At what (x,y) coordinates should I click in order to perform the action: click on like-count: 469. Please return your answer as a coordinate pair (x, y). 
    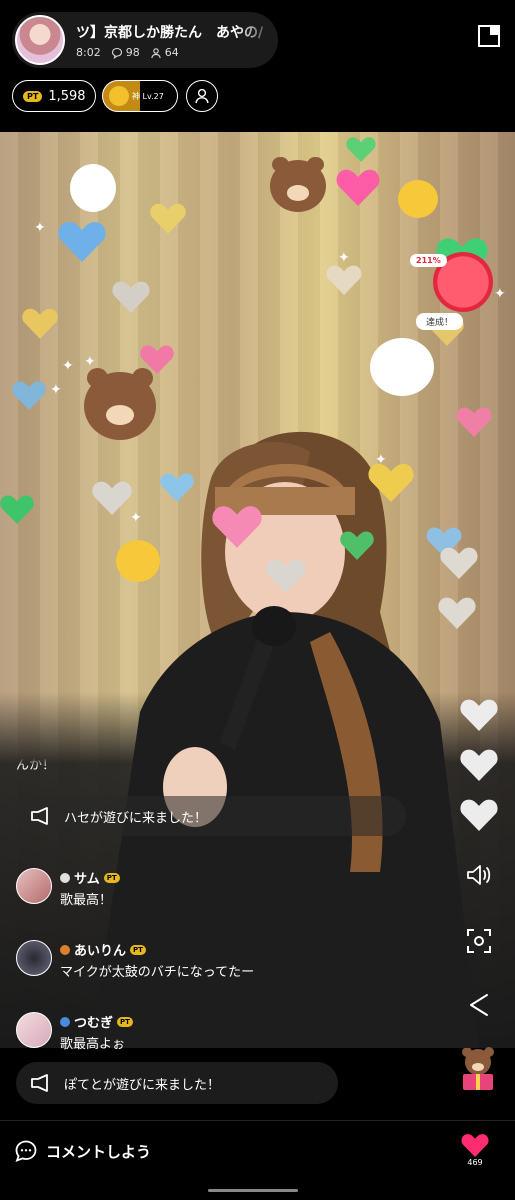
    Looking at the image, I should click on (475, 1162).